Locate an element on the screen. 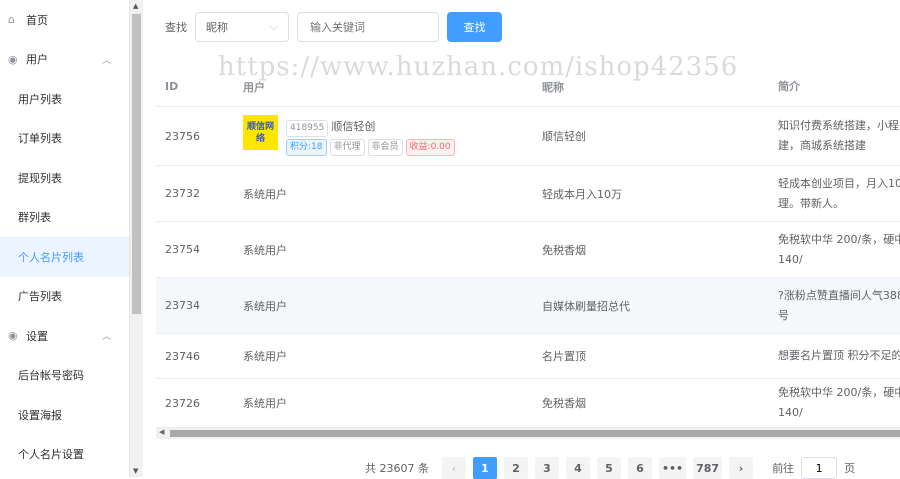 This screenshot has height=479, width=900. table-row: 23746 系统用户 名片置顶 想要名片置顶 积分不足的 is located at coordinates (528, 356).